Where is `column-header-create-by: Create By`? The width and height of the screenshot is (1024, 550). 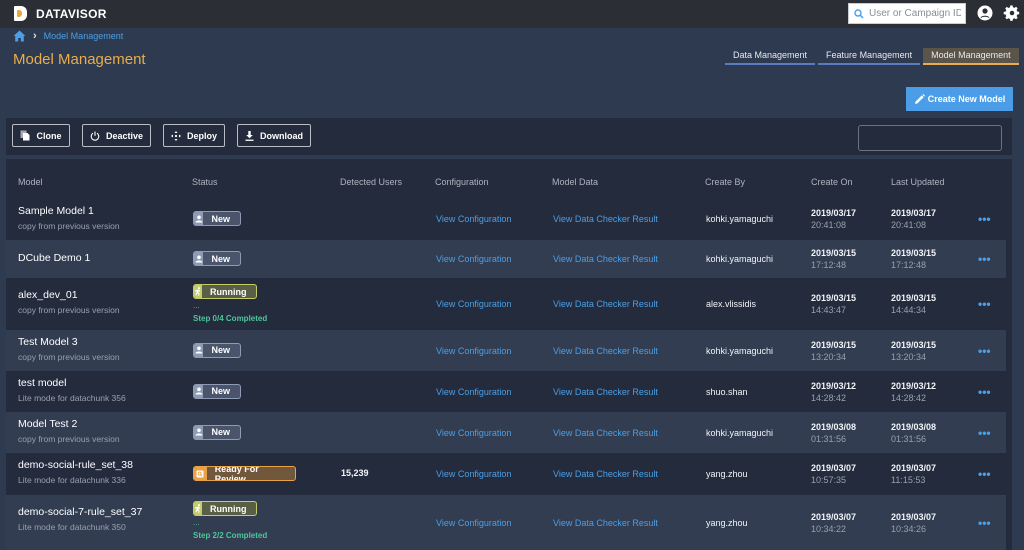 column-header-create-by: Create By is located at coordinates (725, 182).